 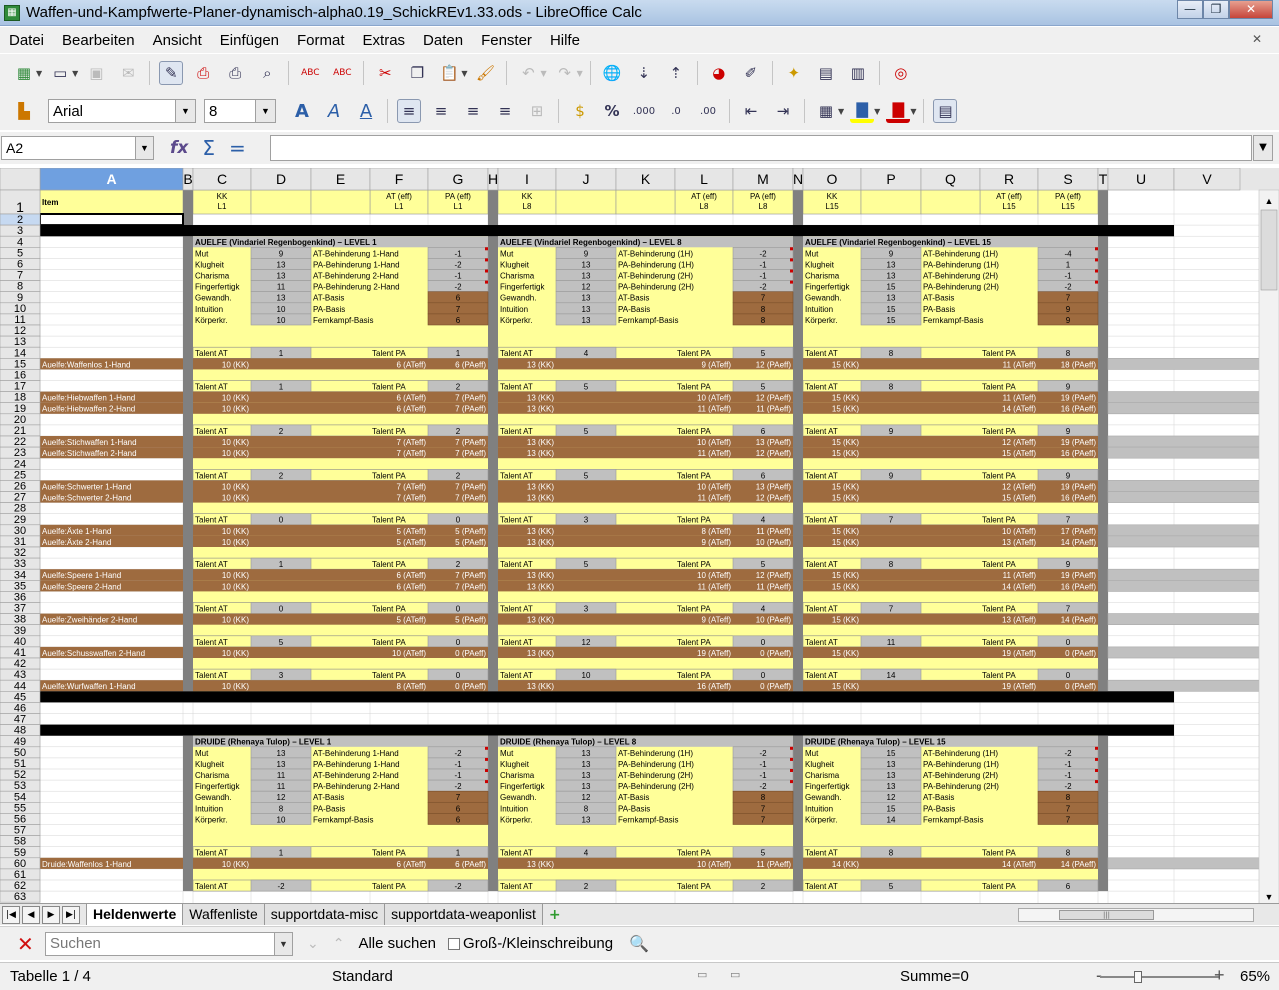 What do you see at coordinates (1251, 9) in the screenshot?
I see `close-window-button: ✕` at bounding box center [1251, 9].